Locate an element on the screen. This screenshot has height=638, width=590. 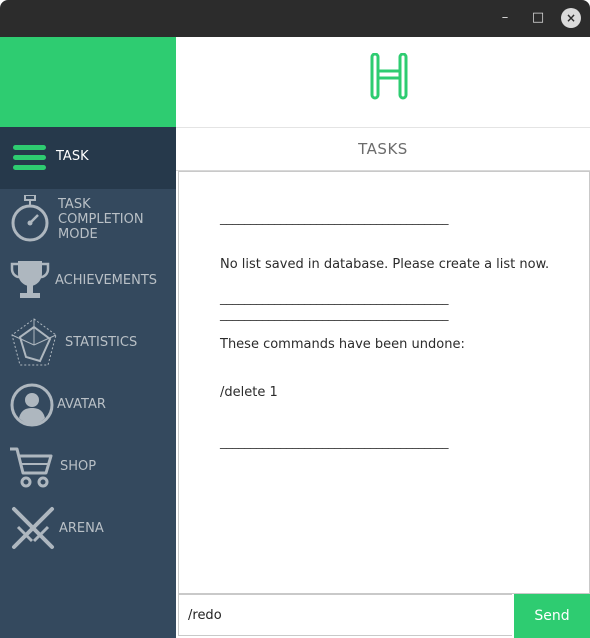
sidebar-item-statistics: STATISTICS is located at coordinates (88, 344).